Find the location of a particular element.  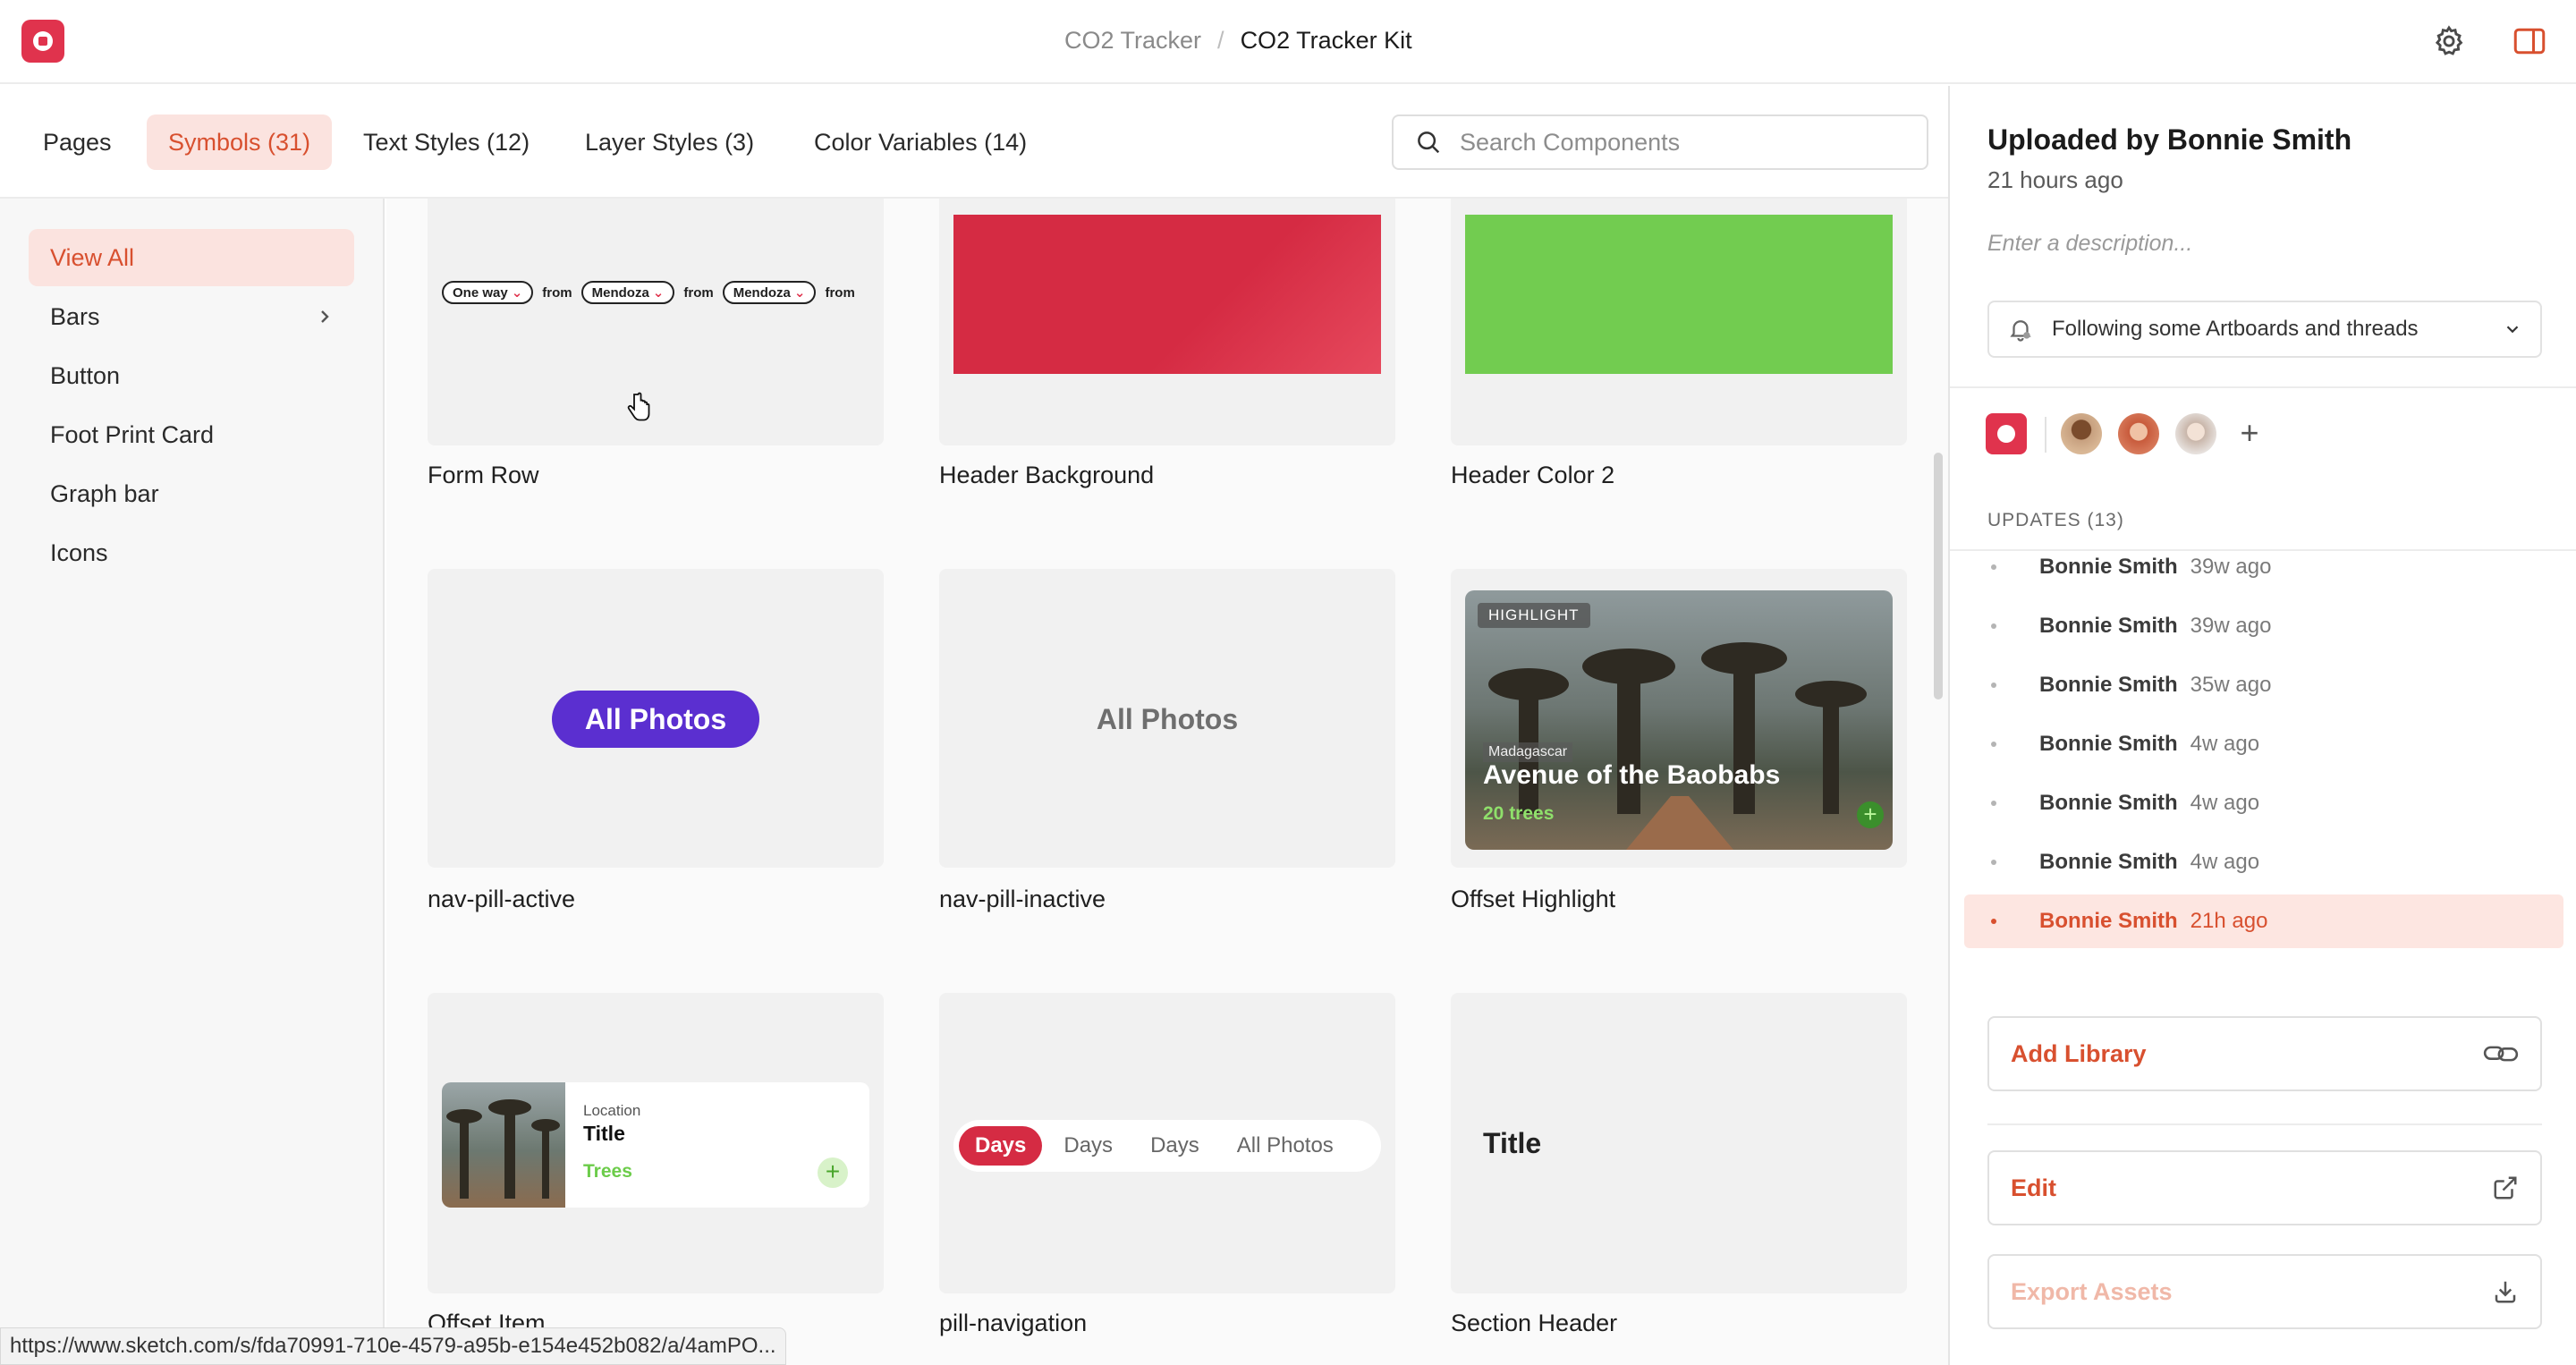

update-time: 4w ago is located at coordinates (2225, 862).